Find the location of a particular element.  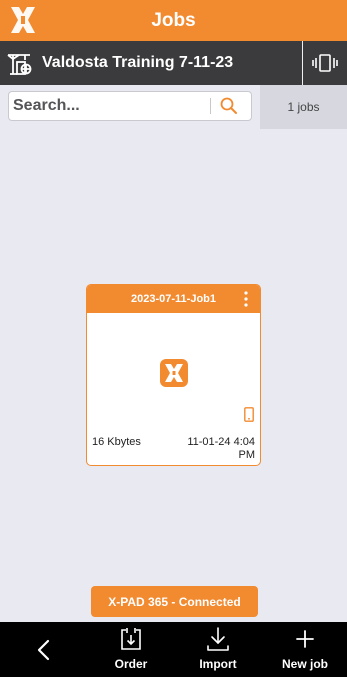

import-label: Import is located at coordinates (218, 664).